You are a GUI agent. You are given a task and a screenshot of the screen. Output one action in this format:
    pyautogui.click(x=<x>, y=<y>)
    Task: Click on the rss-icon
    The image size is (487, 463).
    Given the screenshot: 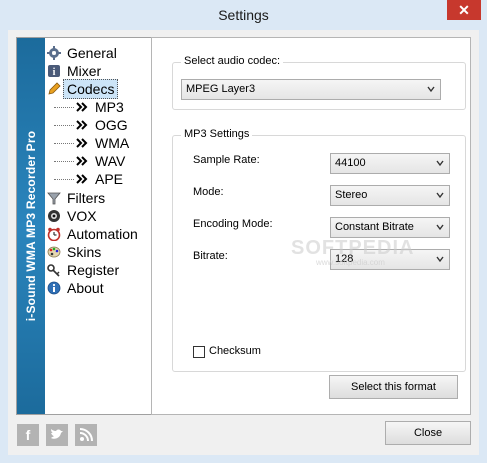 What is the action you would take?
    pyautogui.click(x=86, y=435)
    